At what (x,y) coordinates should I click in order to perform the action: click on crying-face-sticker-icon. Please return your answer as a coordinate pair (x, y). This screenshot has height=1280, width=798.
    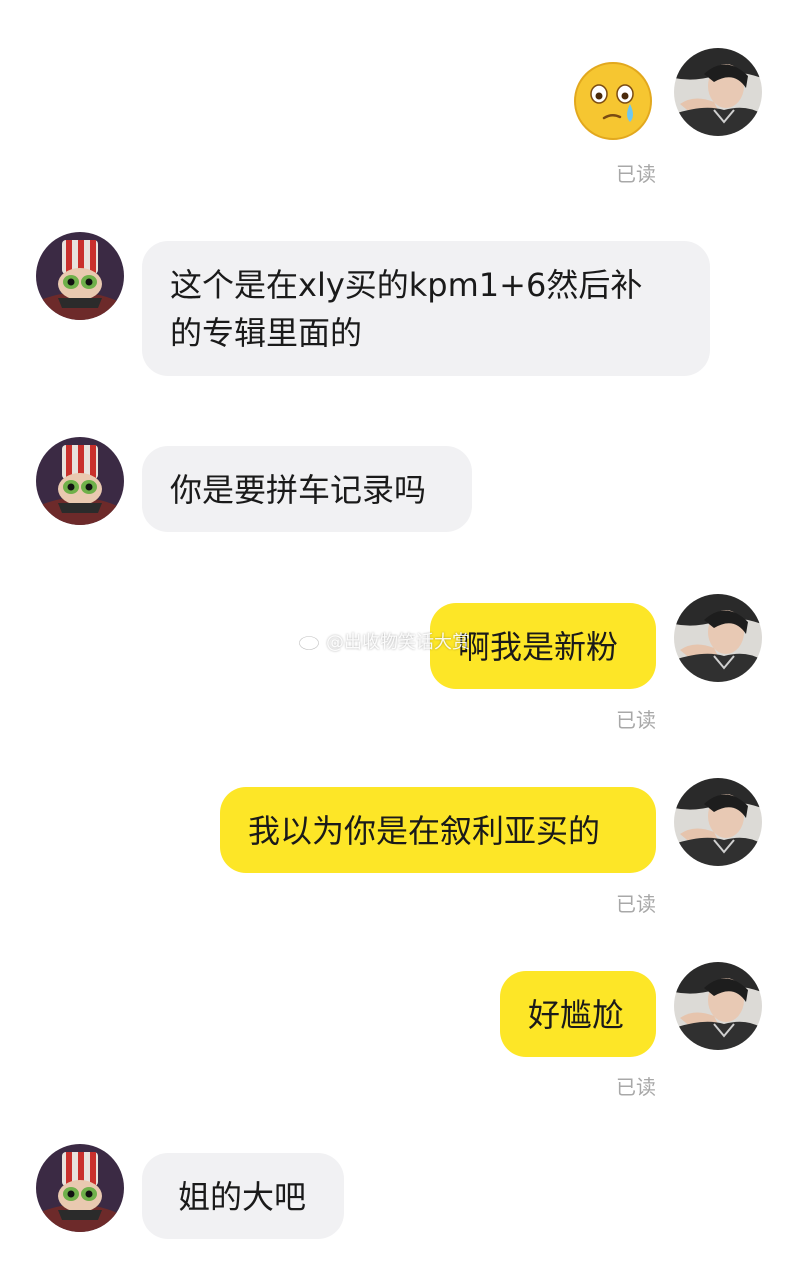
    Looking at the image, I should click on (613, 101).